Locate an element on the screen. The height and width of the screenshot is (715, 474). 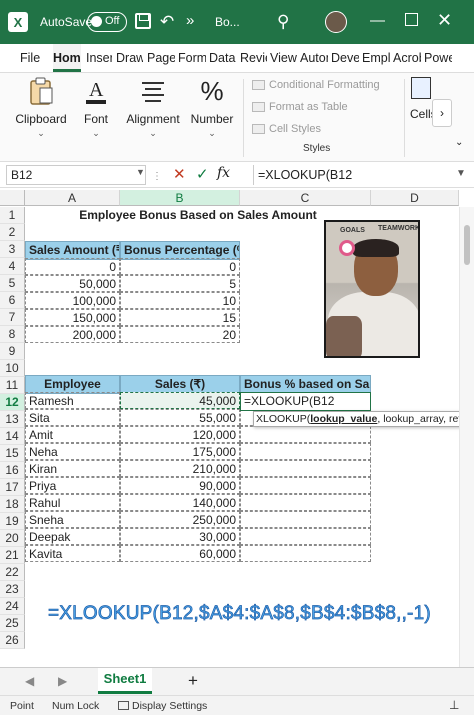
row-header: 2 is located at coordinates (12, 232).